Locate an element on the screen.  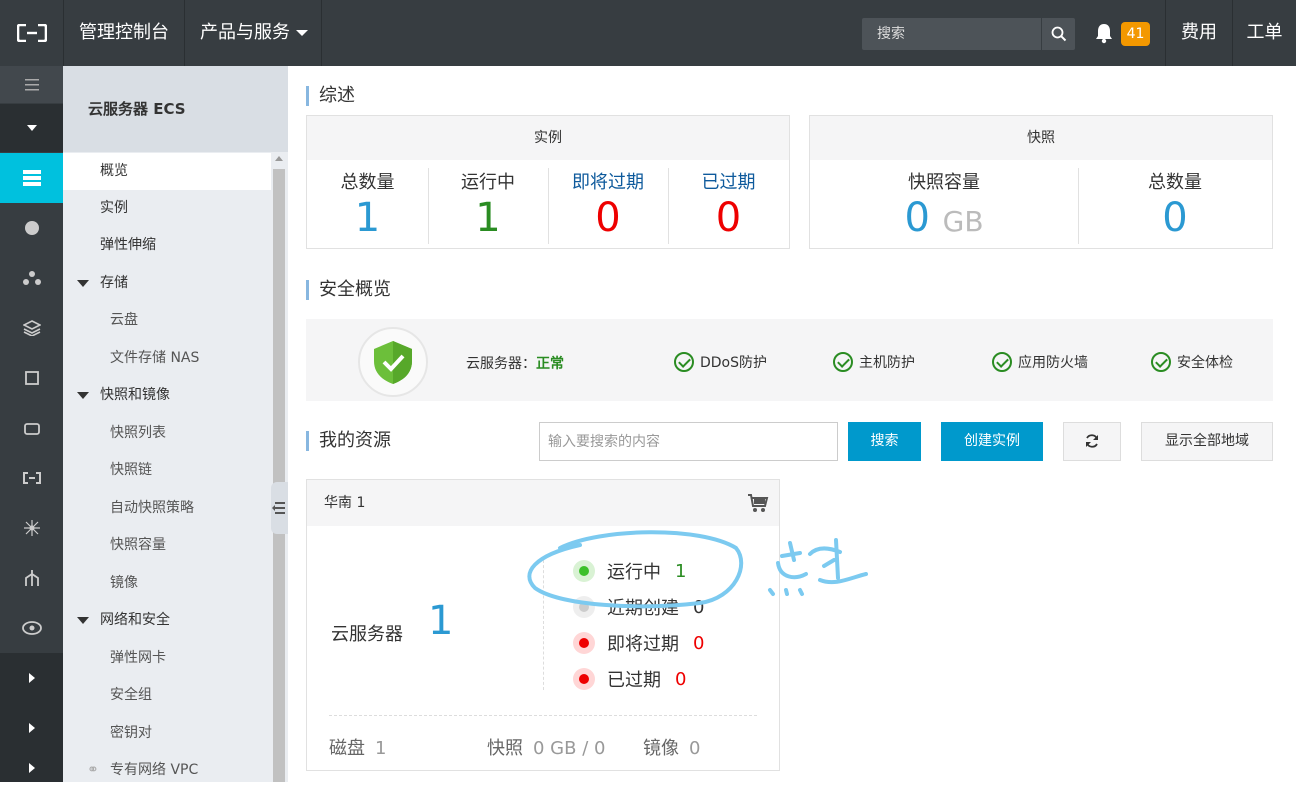
status-expiring: 即将过期 0 is located at coordinates (638, 643).